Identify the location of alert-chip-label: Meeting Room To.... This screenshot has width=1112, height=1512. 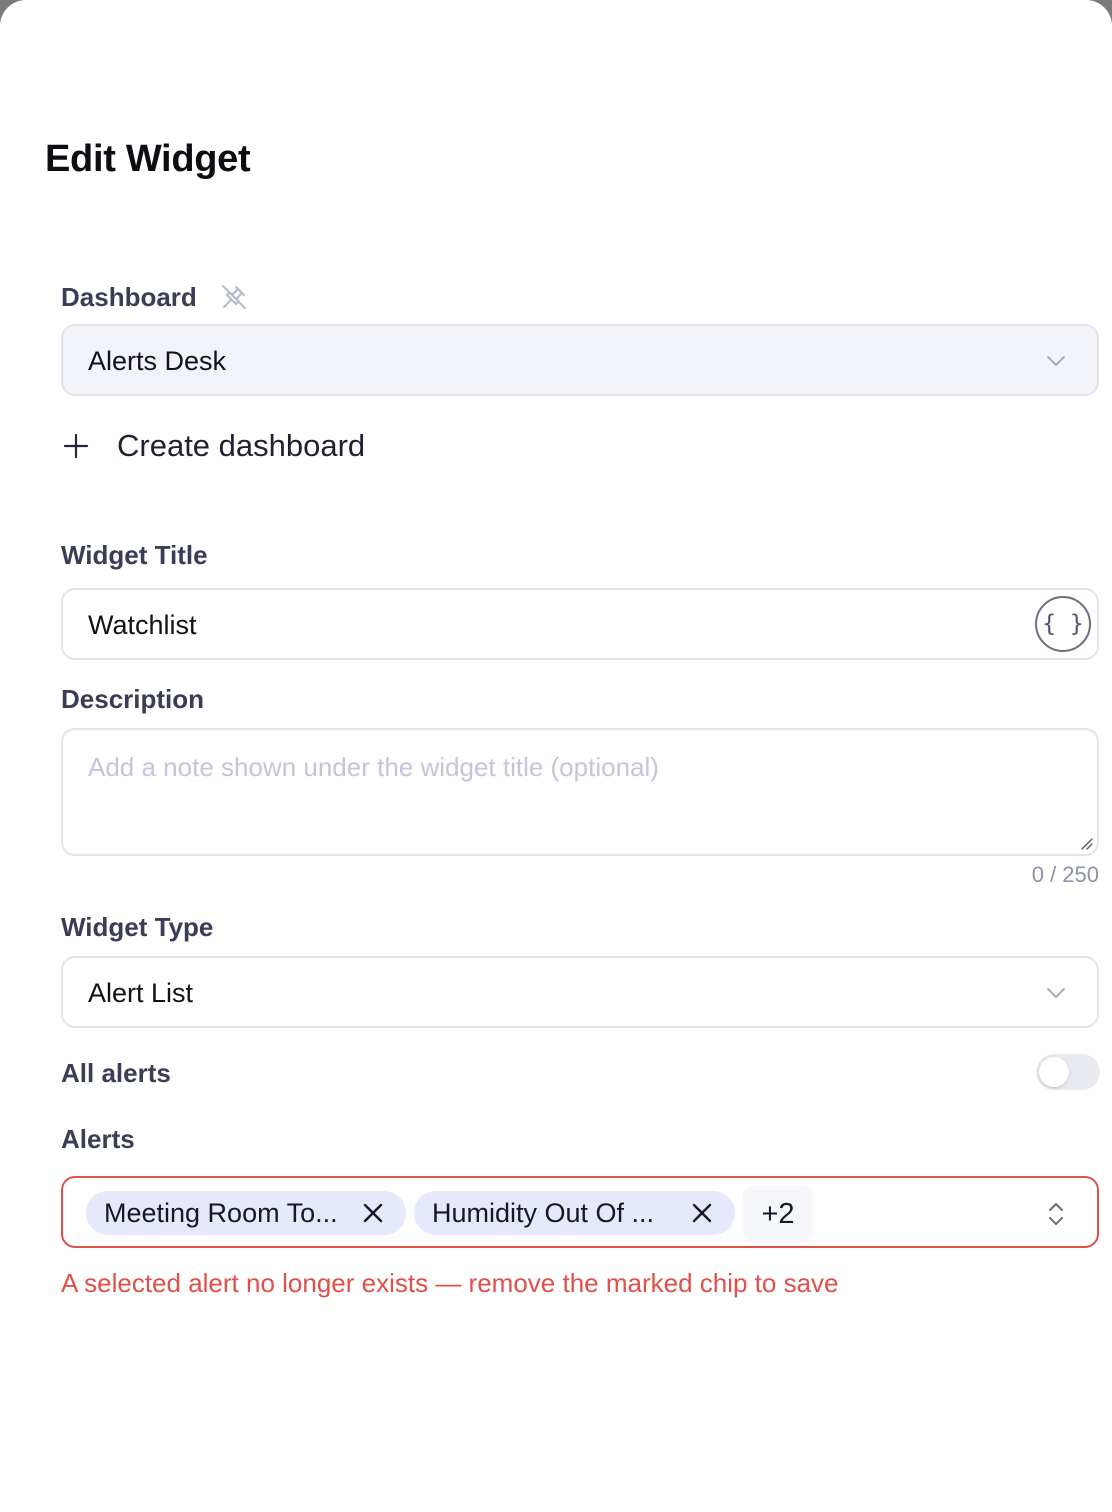
(221, 1212).